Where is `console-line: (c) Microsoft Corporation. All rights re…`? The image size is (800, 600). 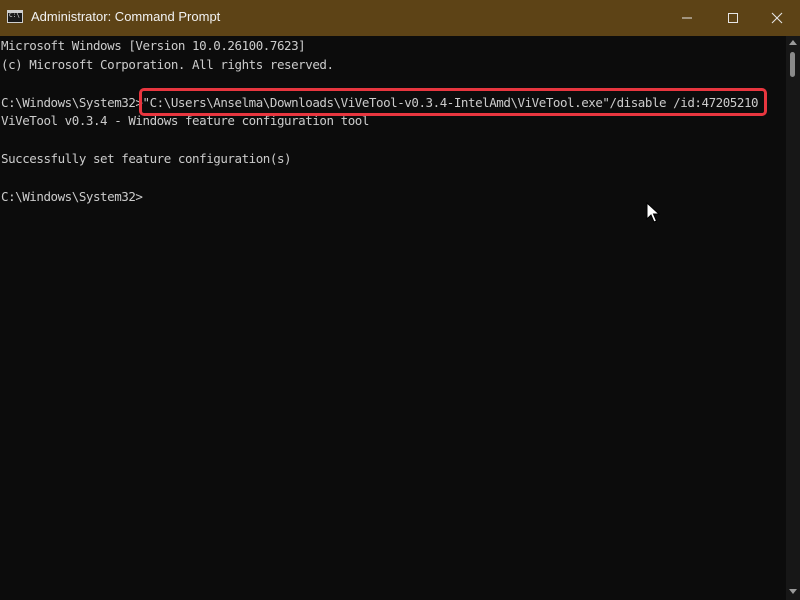
console-line: (c) Microsoft Corporation. All rights re… is located at coordinates (167, 64).